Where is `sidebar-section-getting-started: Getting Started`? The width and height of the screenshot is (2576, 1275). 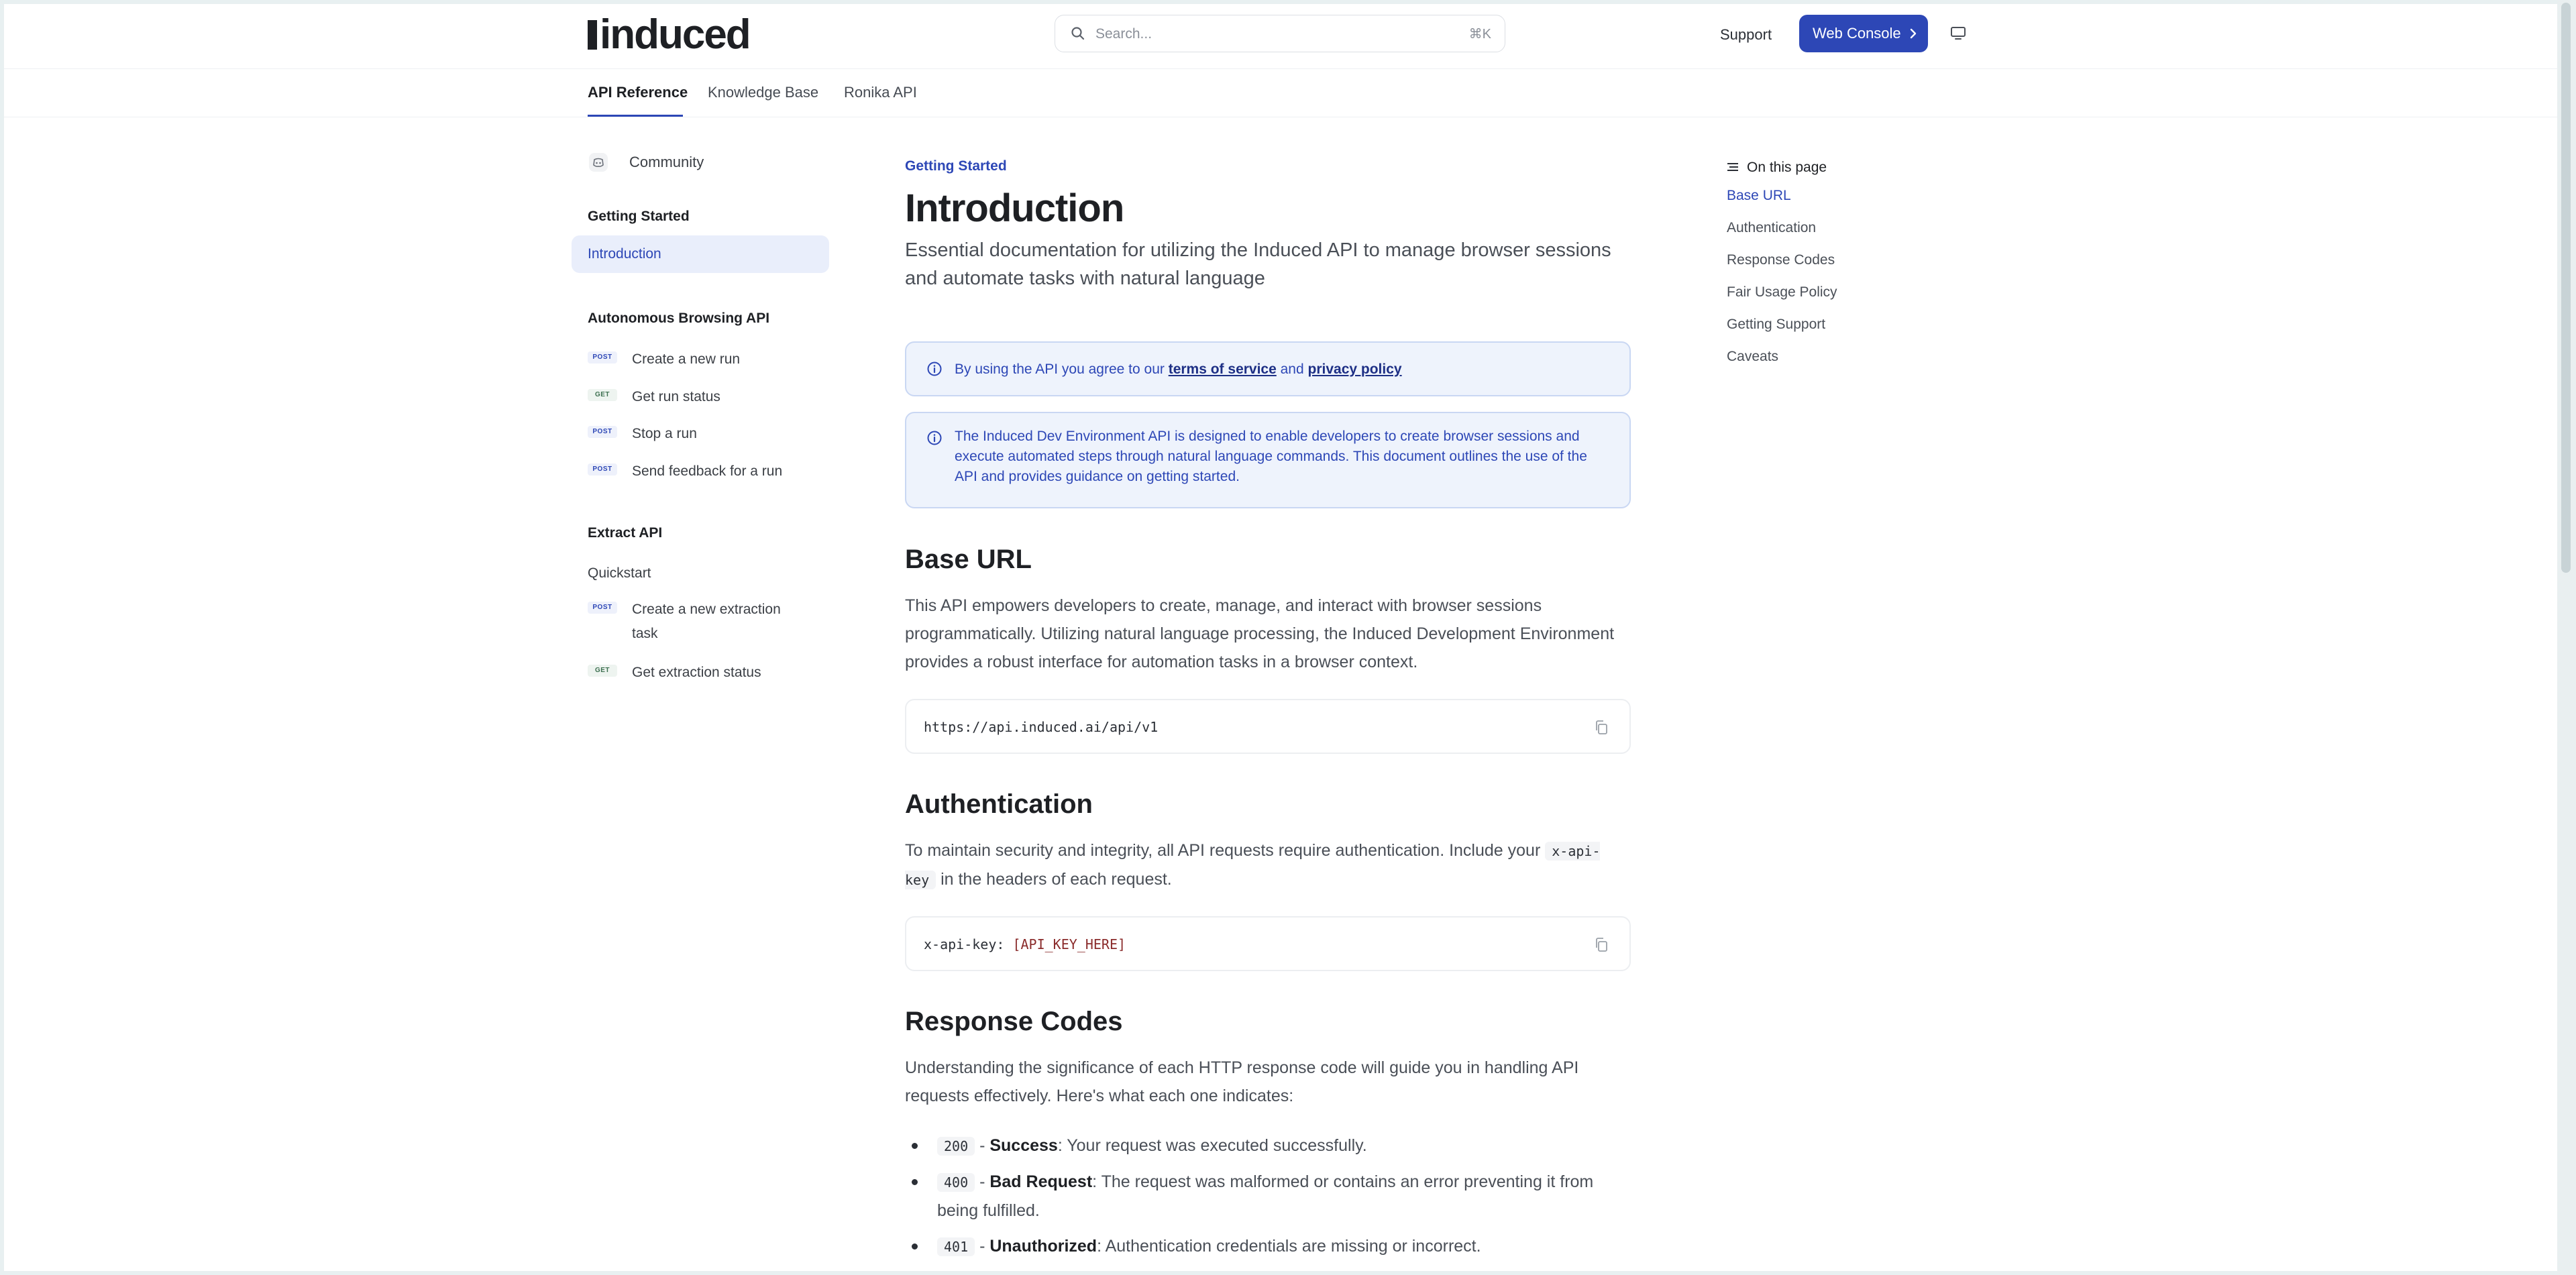 sidebar-section-getting-started: Getting Started is located at coordinates (639, 216).